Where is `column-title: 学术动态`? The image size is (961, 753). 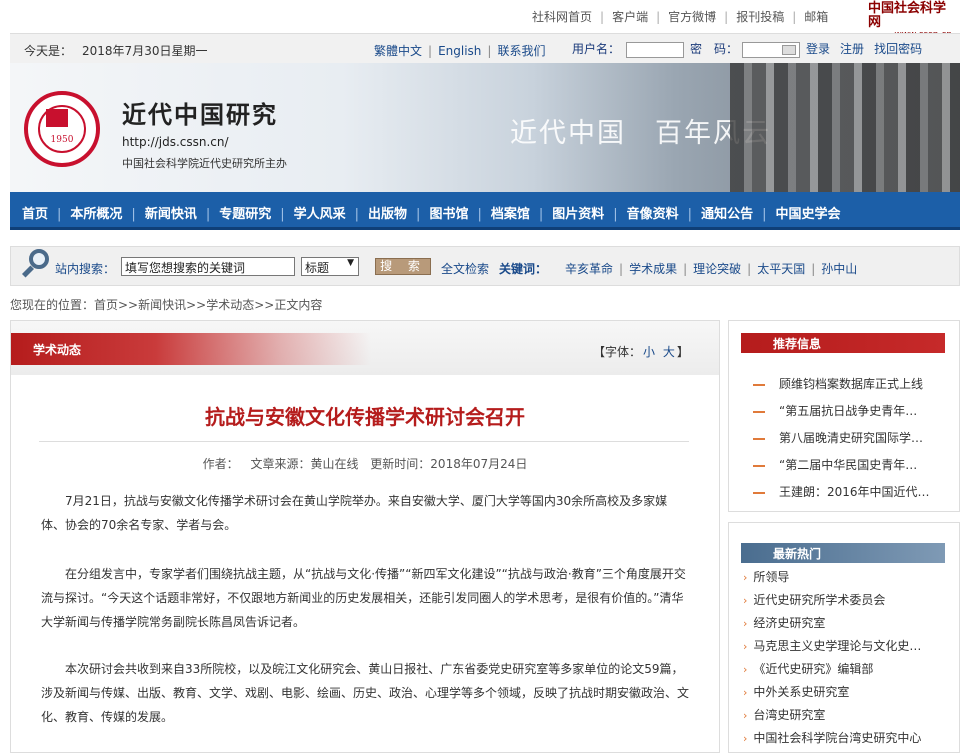
column-title: 学术动态 is located at coordinates (57, 350).